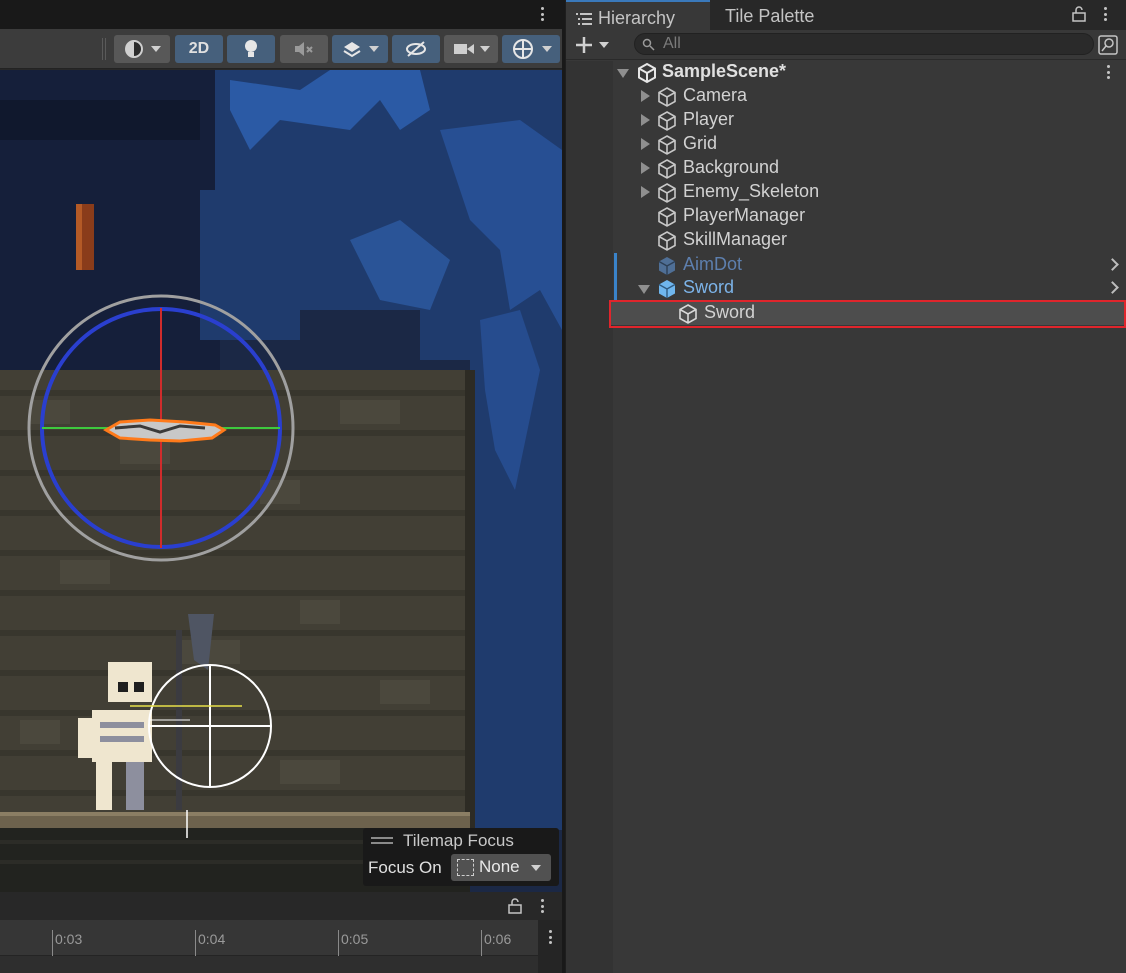  I want to click on hierarchy-item-sword: Sword, so click(846, 288).